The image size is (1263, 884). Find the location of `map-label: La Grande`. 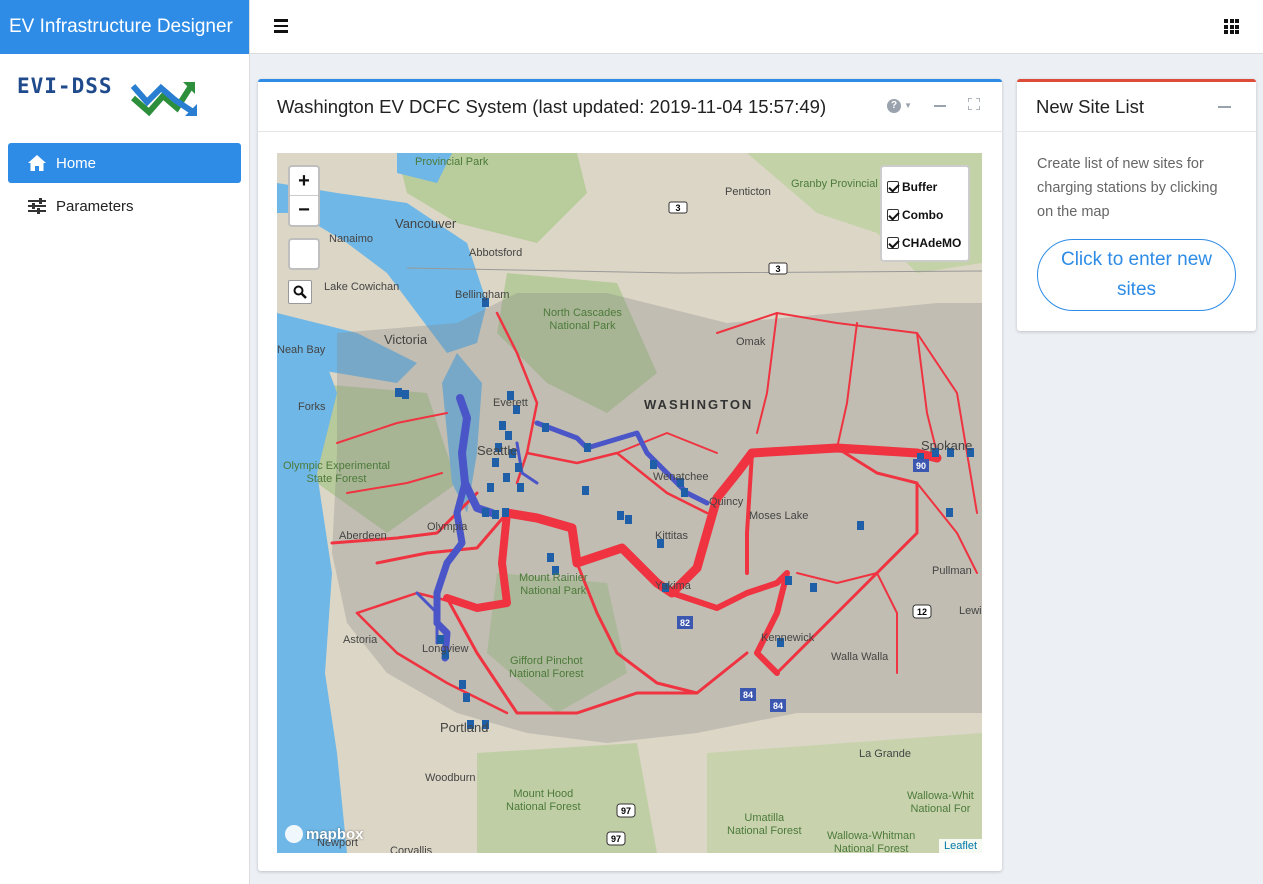

map-label: La Grande is located at coordinates (885, 754).